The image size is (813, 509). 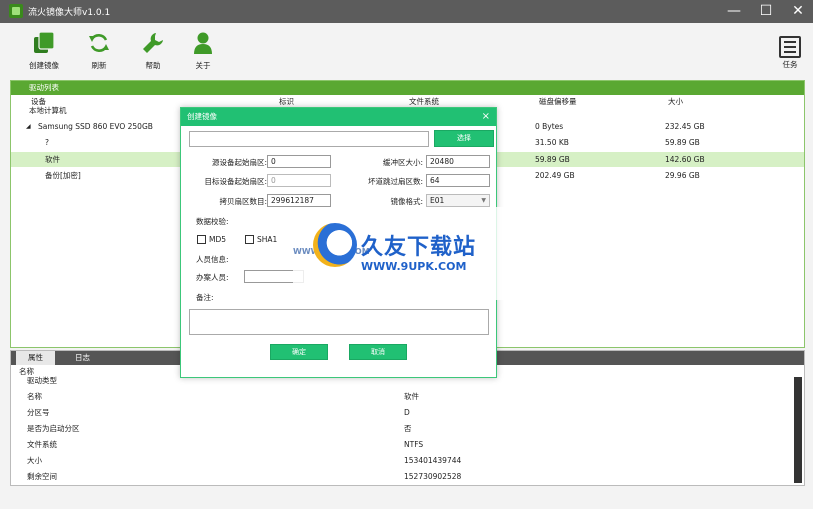 What do you see at coordinates (458, 200) in the screenshot?
I see `image-format-select: E01 ▼` at bounding box center [458, 200].